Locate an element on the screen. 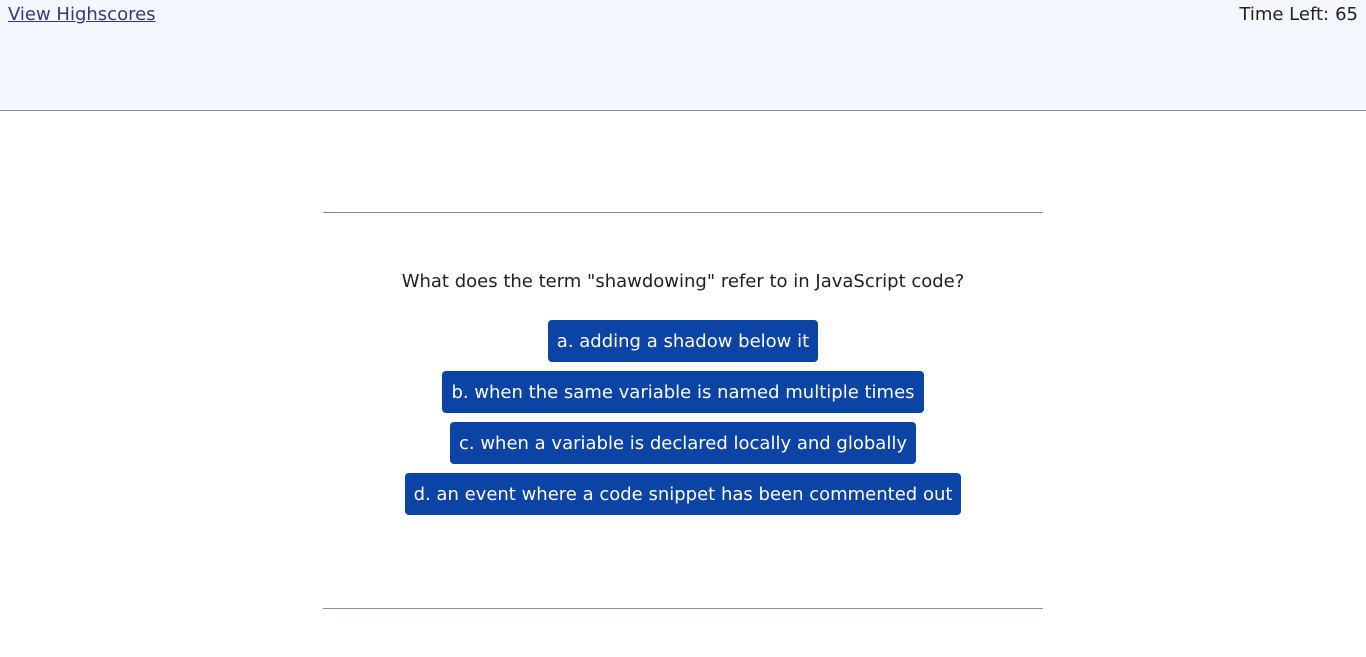 The image size is (1366, 657). top-divider is located at coordinates (683, 212).